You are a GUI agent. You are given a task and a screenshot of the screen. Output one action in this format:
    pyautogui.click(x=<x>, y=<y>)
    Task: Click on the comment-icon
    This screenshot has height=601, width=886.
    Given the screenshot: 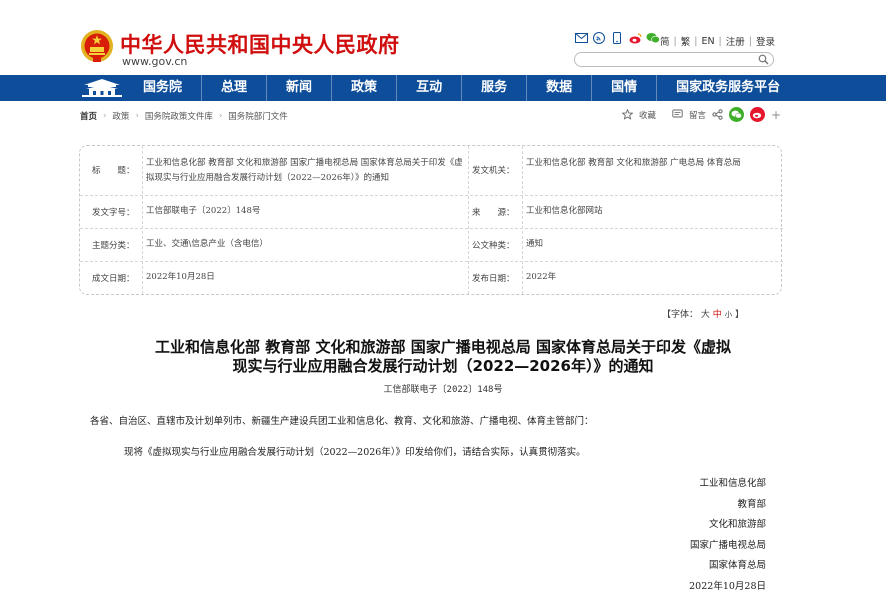 What is the action you would take?
    pyautogui.click(x=677, y=114)
    